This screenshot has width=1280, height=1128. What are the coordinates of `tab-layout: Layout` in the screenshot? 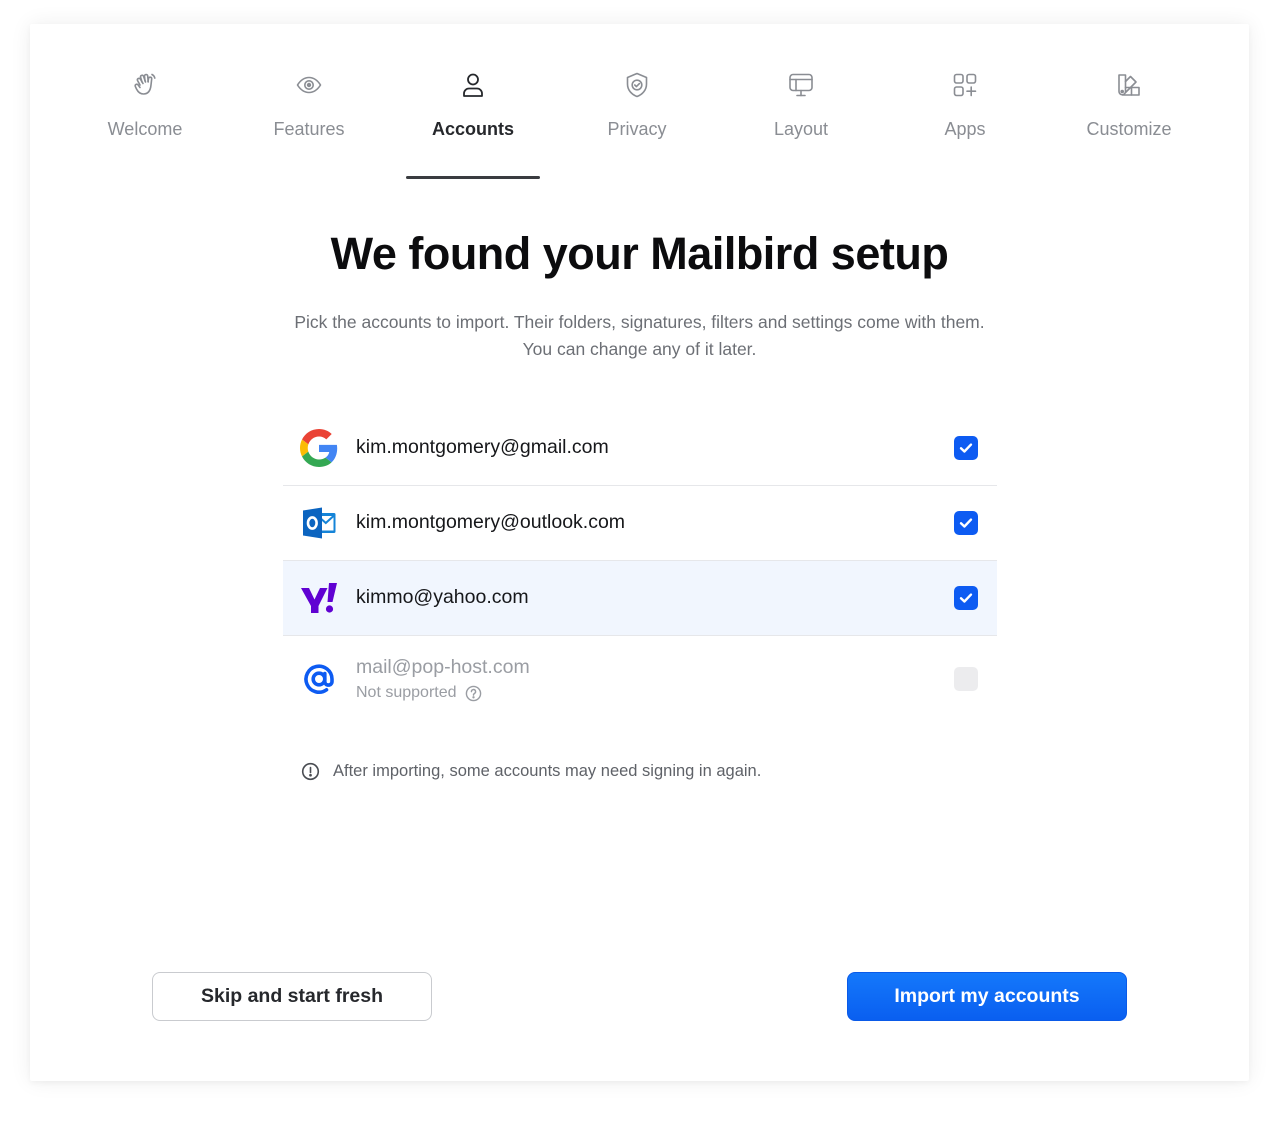 It's located at (801, 122).